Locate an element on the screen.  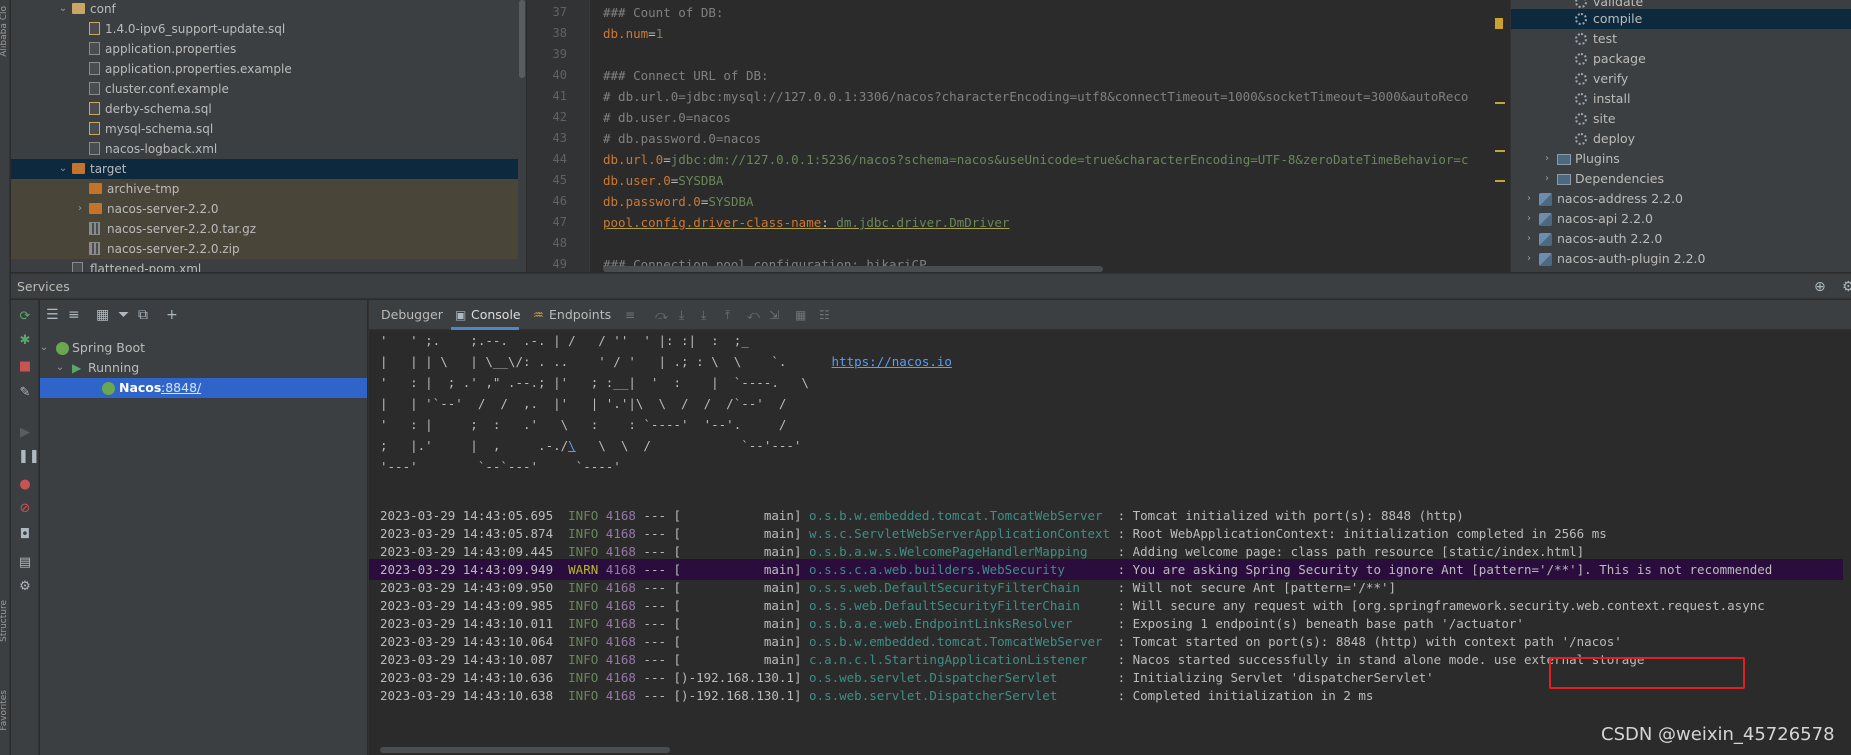
console-vertical-scrollbar is located at coordinates (1847, 542).